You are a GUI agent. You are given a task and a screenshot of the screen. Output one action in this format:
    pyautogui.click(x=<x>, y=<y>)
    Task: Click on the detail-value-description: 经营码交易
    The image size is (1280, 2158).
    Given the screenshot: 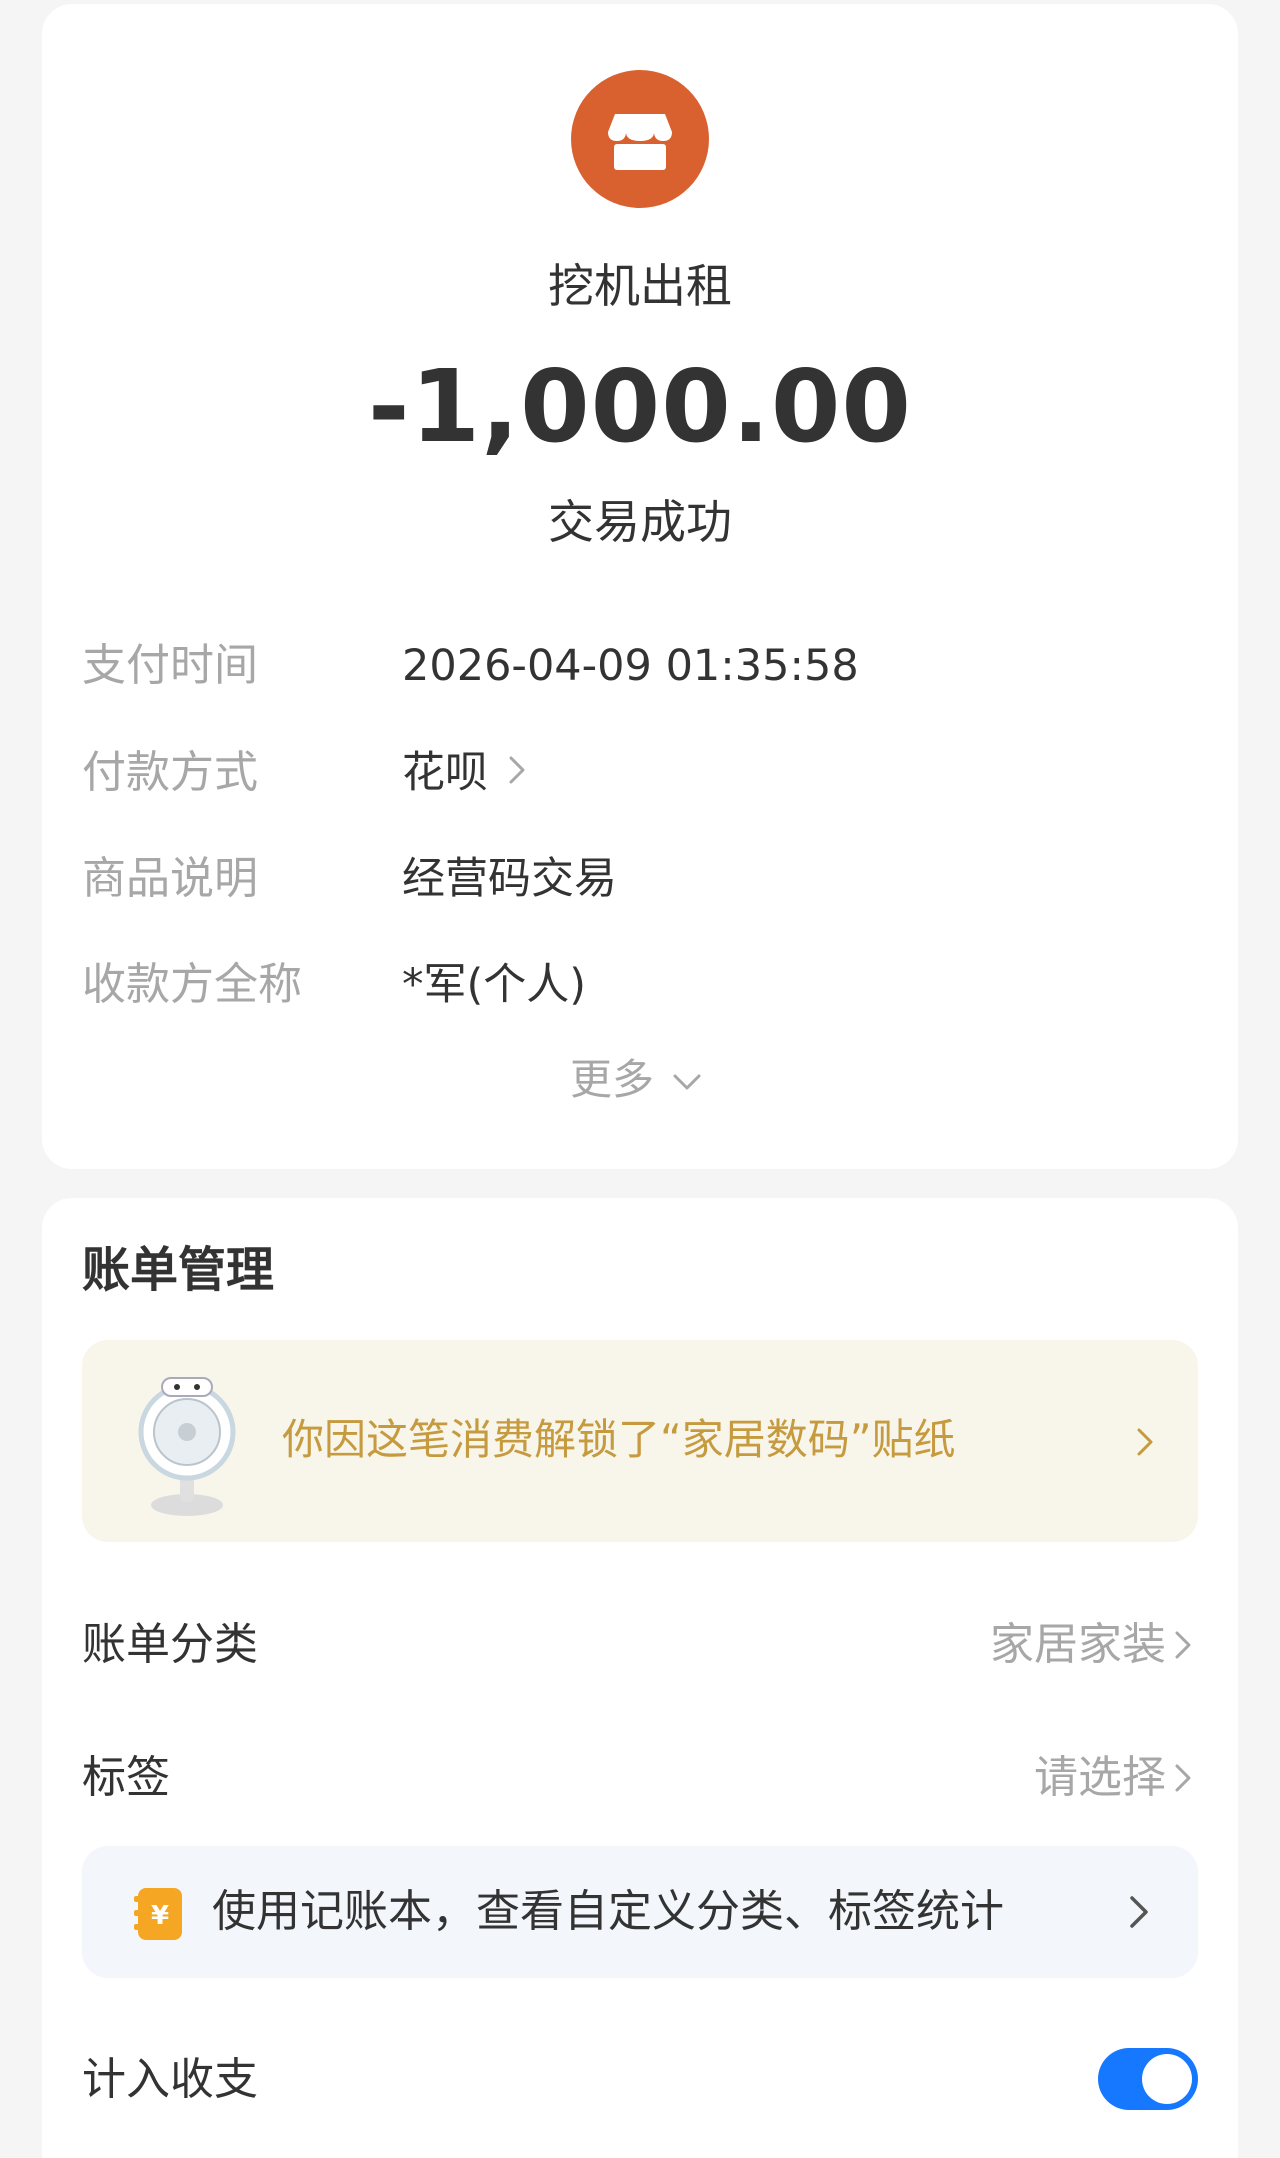 What is the action you would take?
    pyautogui.click(x=509, y=879)
    